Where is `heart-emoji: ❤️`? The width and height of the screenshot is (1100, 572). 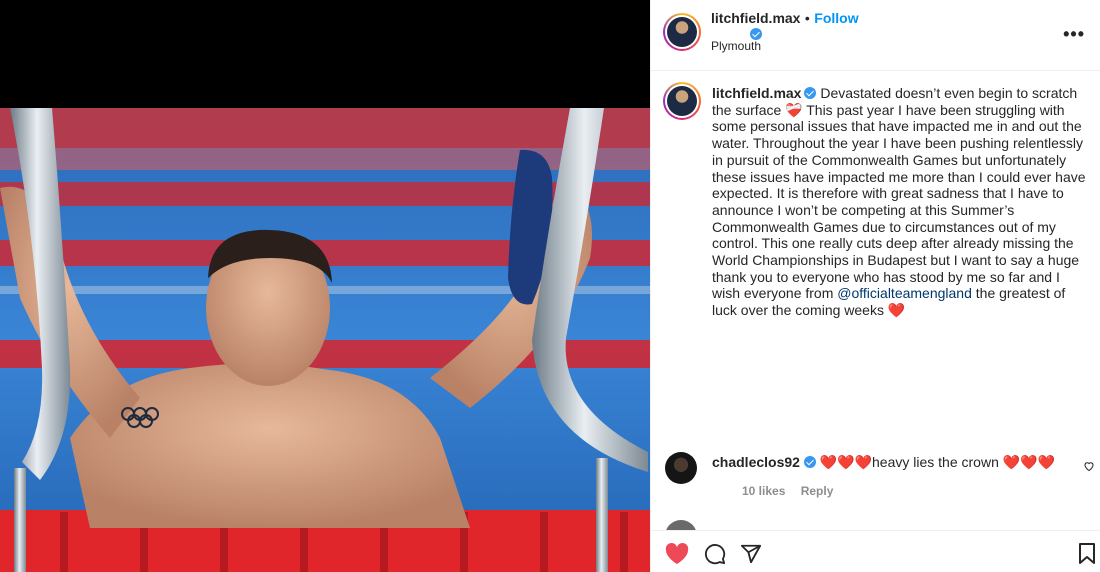 heart-emoji: ❤️ is located at coordinates (896, 310).